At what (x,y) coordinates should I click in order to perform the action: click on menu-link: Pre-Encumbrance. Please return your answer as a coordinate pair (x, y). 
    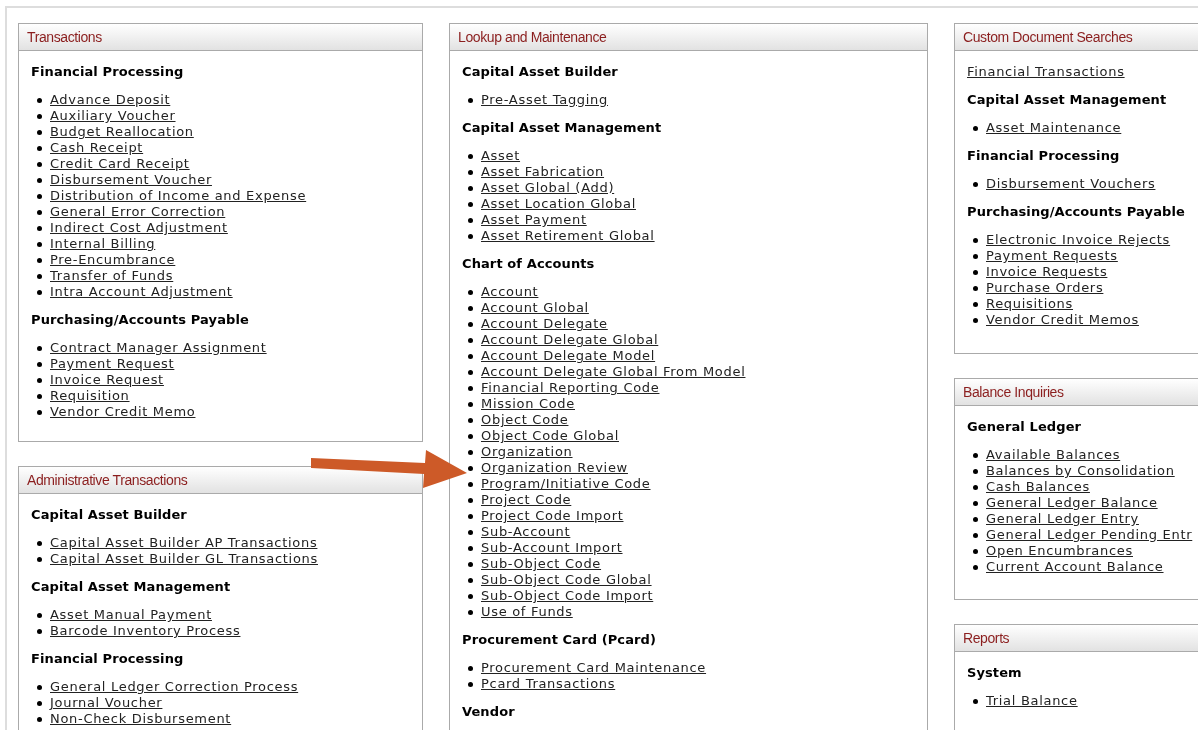
    Looking at the image, I should click on (113, 260).